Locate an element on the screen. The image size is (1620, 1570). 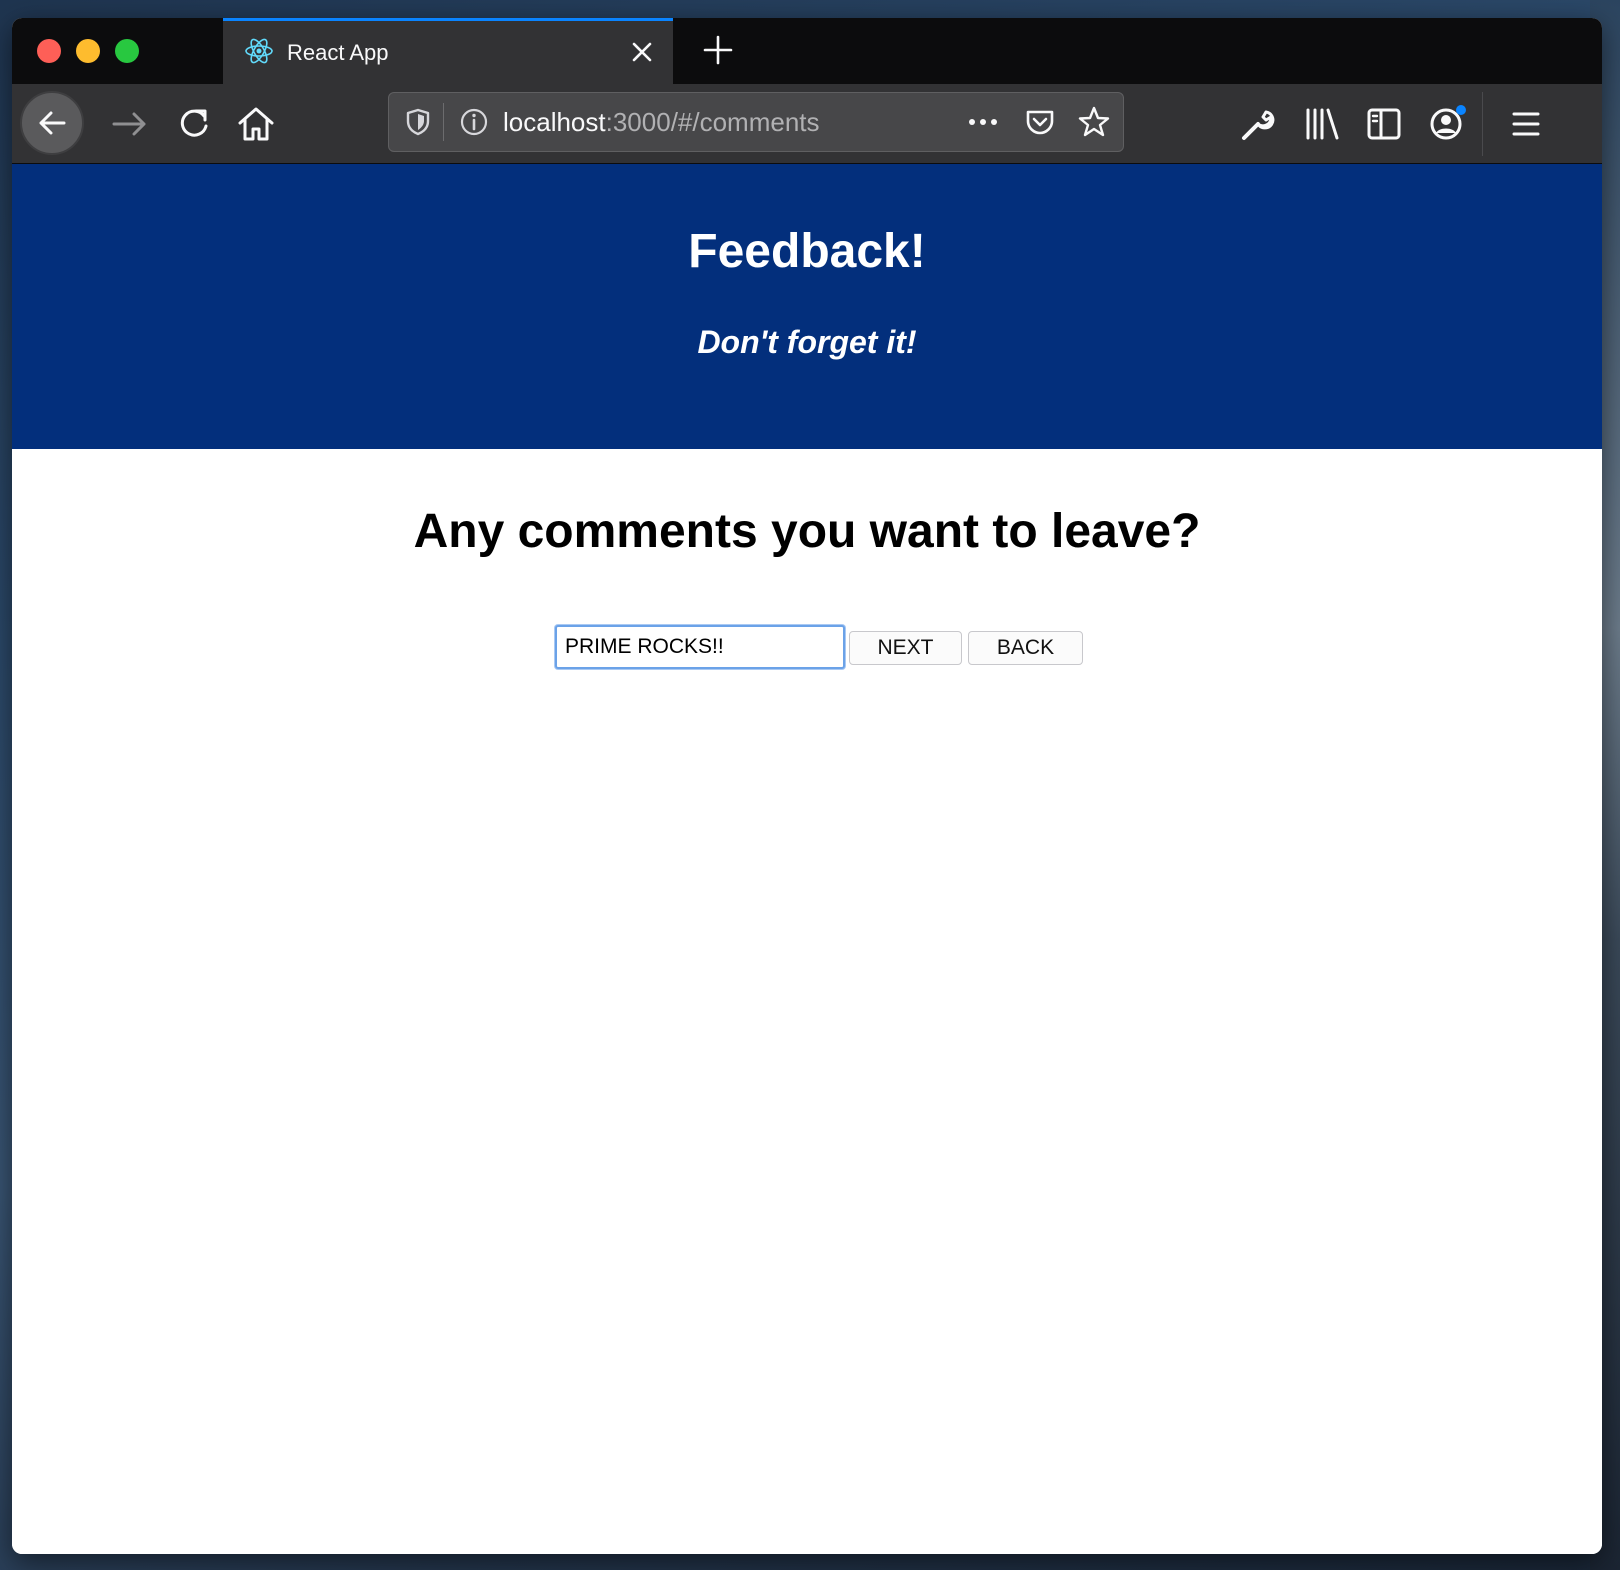
library-icon is located at coordinates (1322, 124).